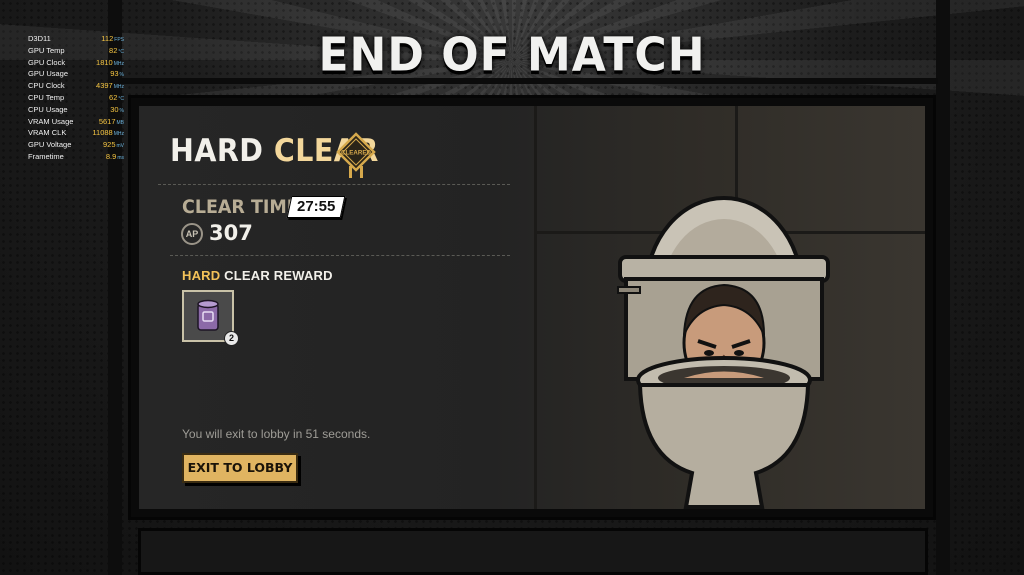 The image size is (1024, 575). I want to click on hud-label: GPU Usage, so click(48, 74).